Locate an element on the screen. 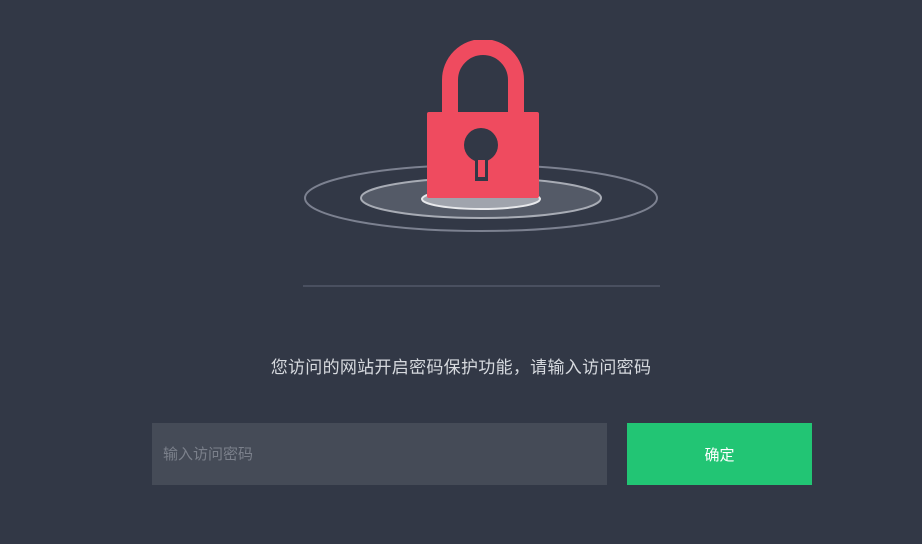 This screenshot has width=922, height=544. protection-message: 您访问的网站开启密码保护功能，请输入访问密码 is located at coordinates (461, 368).